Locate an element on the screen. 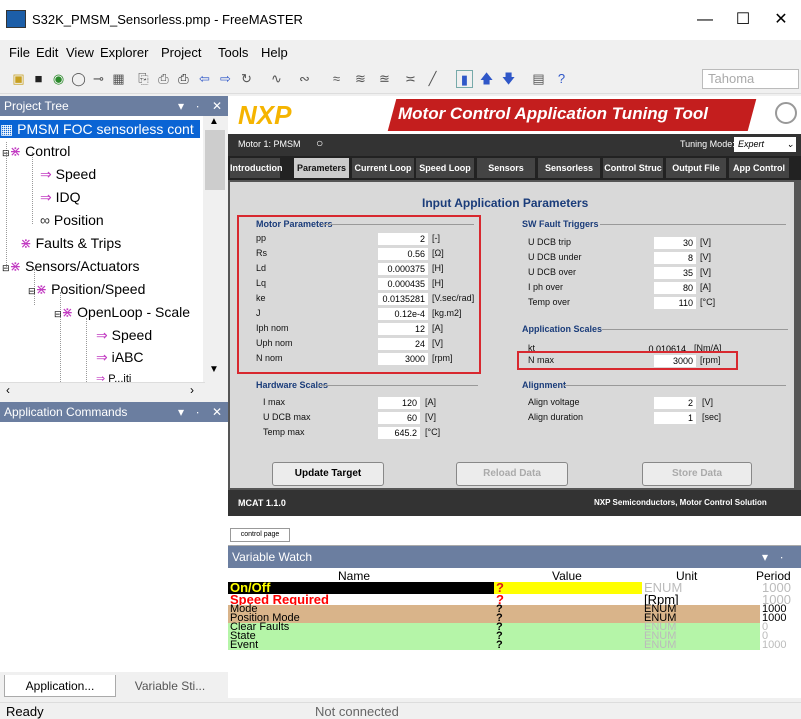 The image size is (801, 719). tab-introduction: Introduction is located at coordinates (256, 168).